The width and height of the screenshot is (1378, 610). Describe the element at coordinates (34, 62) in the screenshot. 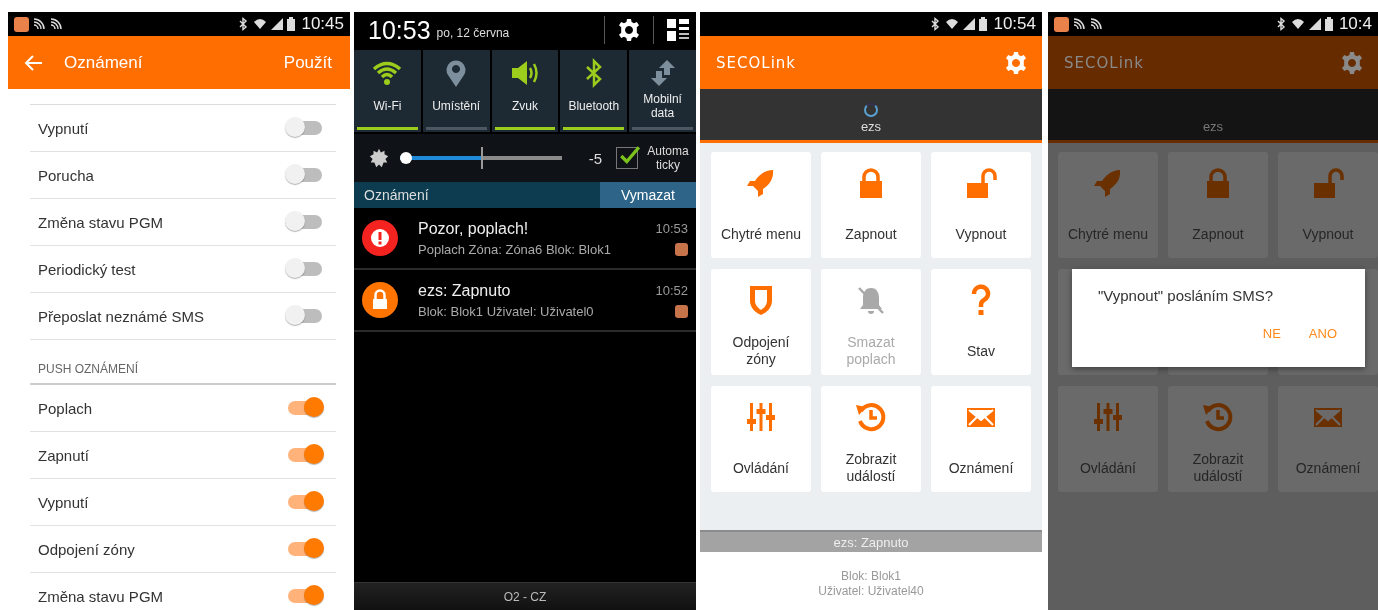

I see `back-arrow-icon` at that location.